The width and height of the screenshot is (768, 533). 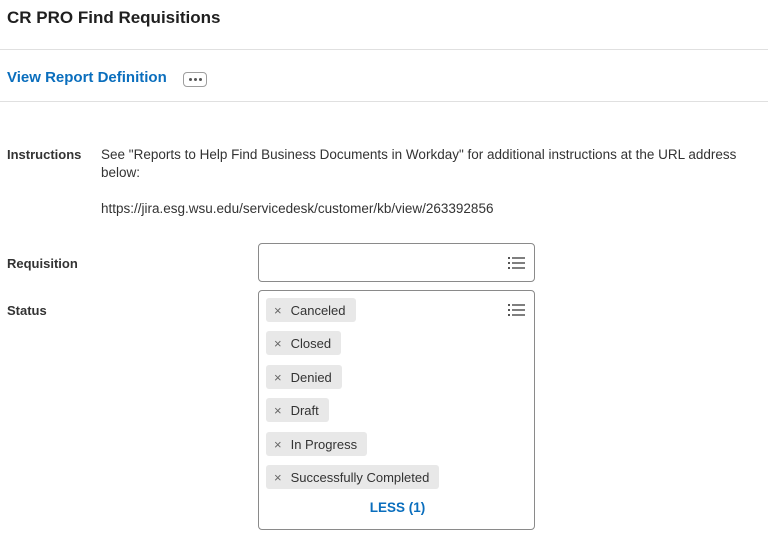 I want to click on page-title: CR PRO Find Requisitions, so click(x=114, y=17).